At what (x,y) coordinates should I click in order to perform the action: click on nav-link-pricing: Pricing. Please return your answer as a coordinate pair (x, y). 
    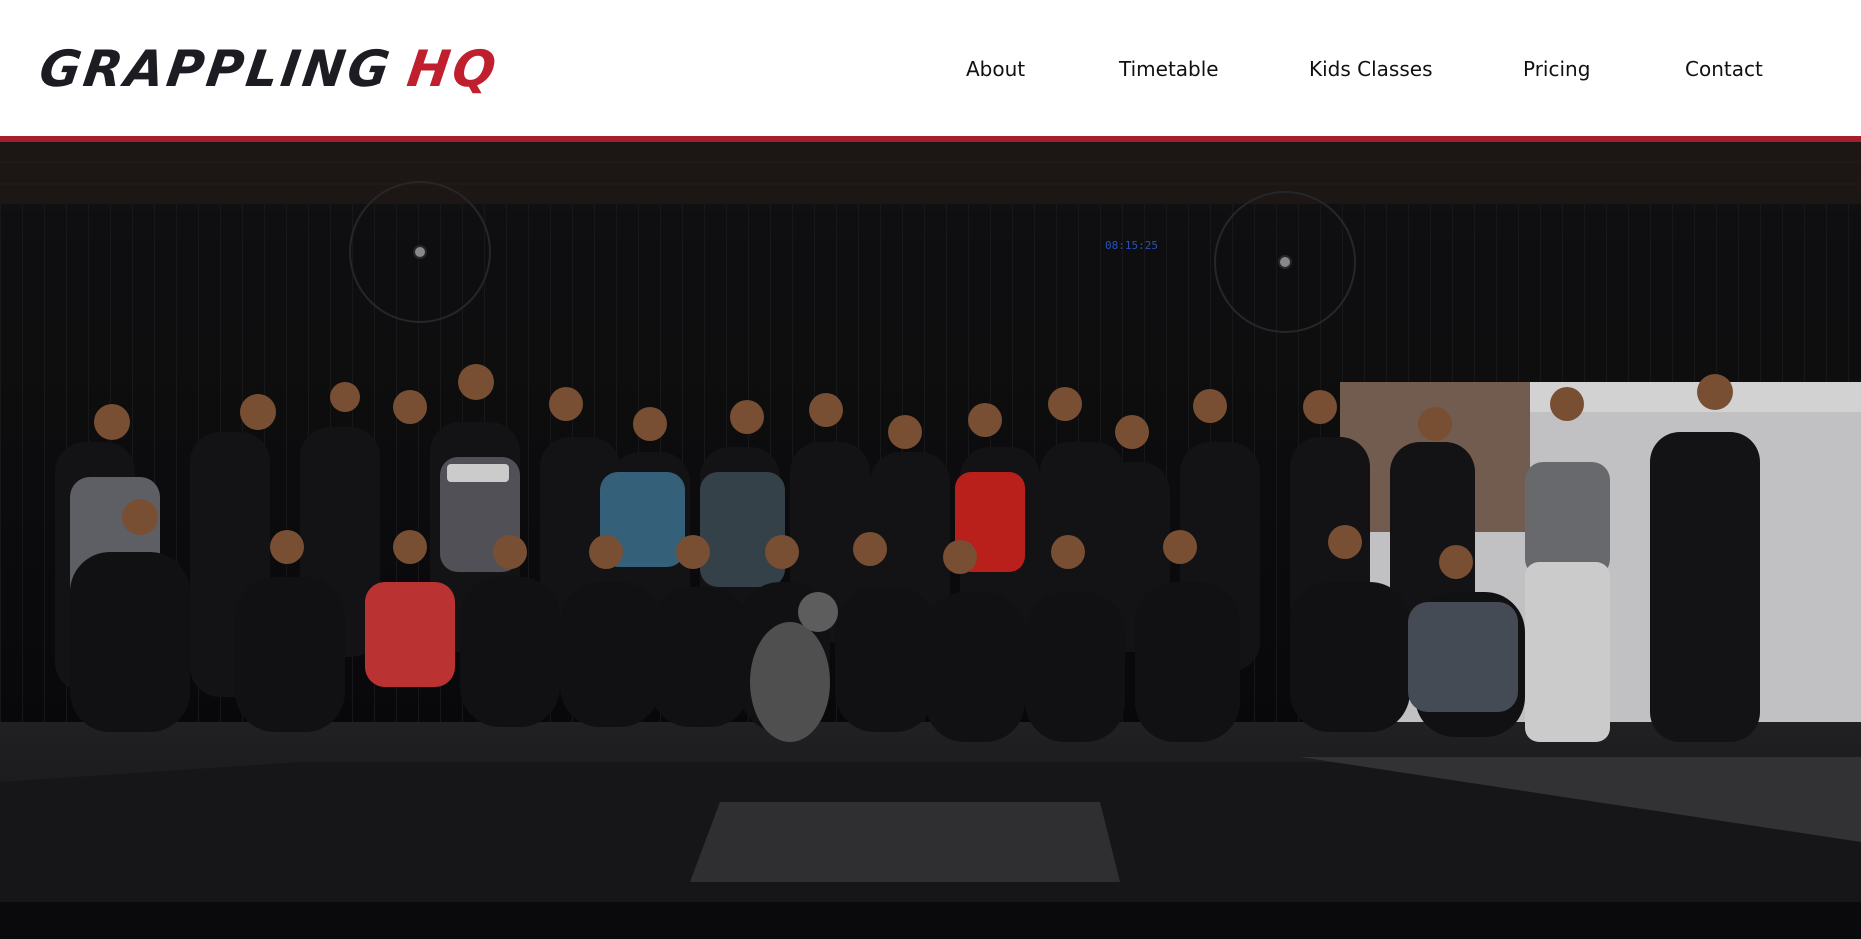
    Looking at the image, I should click on (1556, 69).